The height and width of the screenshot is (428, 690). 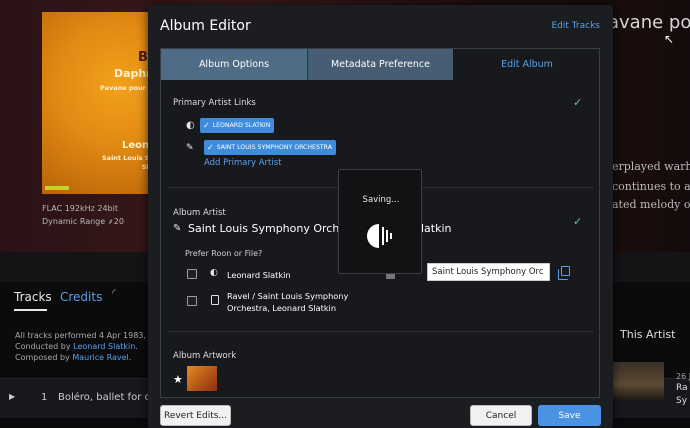 I want to click on conducted-prefix: Conducted by, so click(x=44, y=346).